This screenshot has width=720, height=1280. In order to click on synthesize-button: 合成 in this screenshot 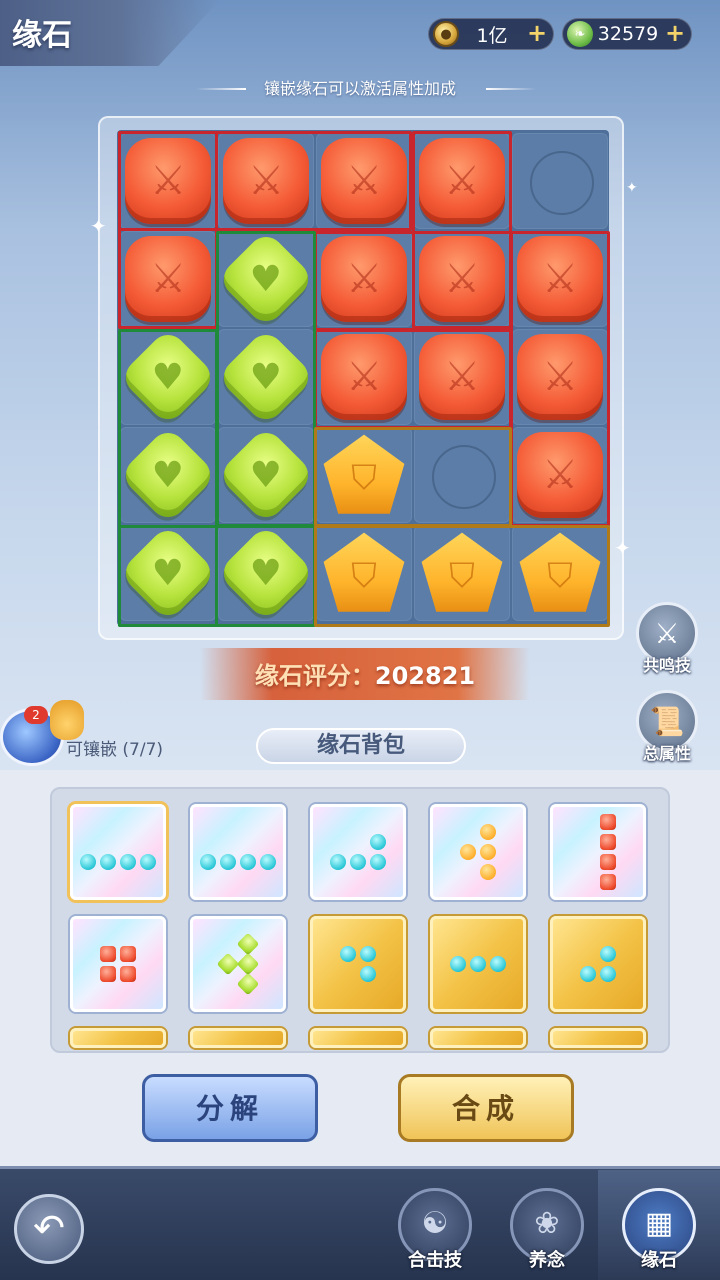, I will do `click(486, 1108)`.